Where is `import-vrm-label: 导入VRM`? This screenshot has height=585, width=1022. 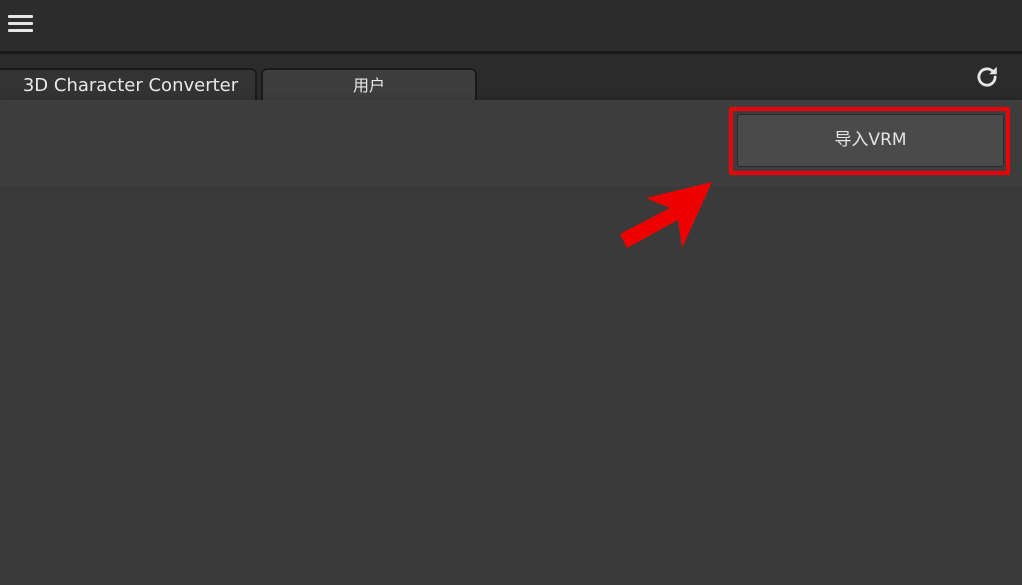 import-vrm-label: 导入VRM is located at coordinates (870, 140).